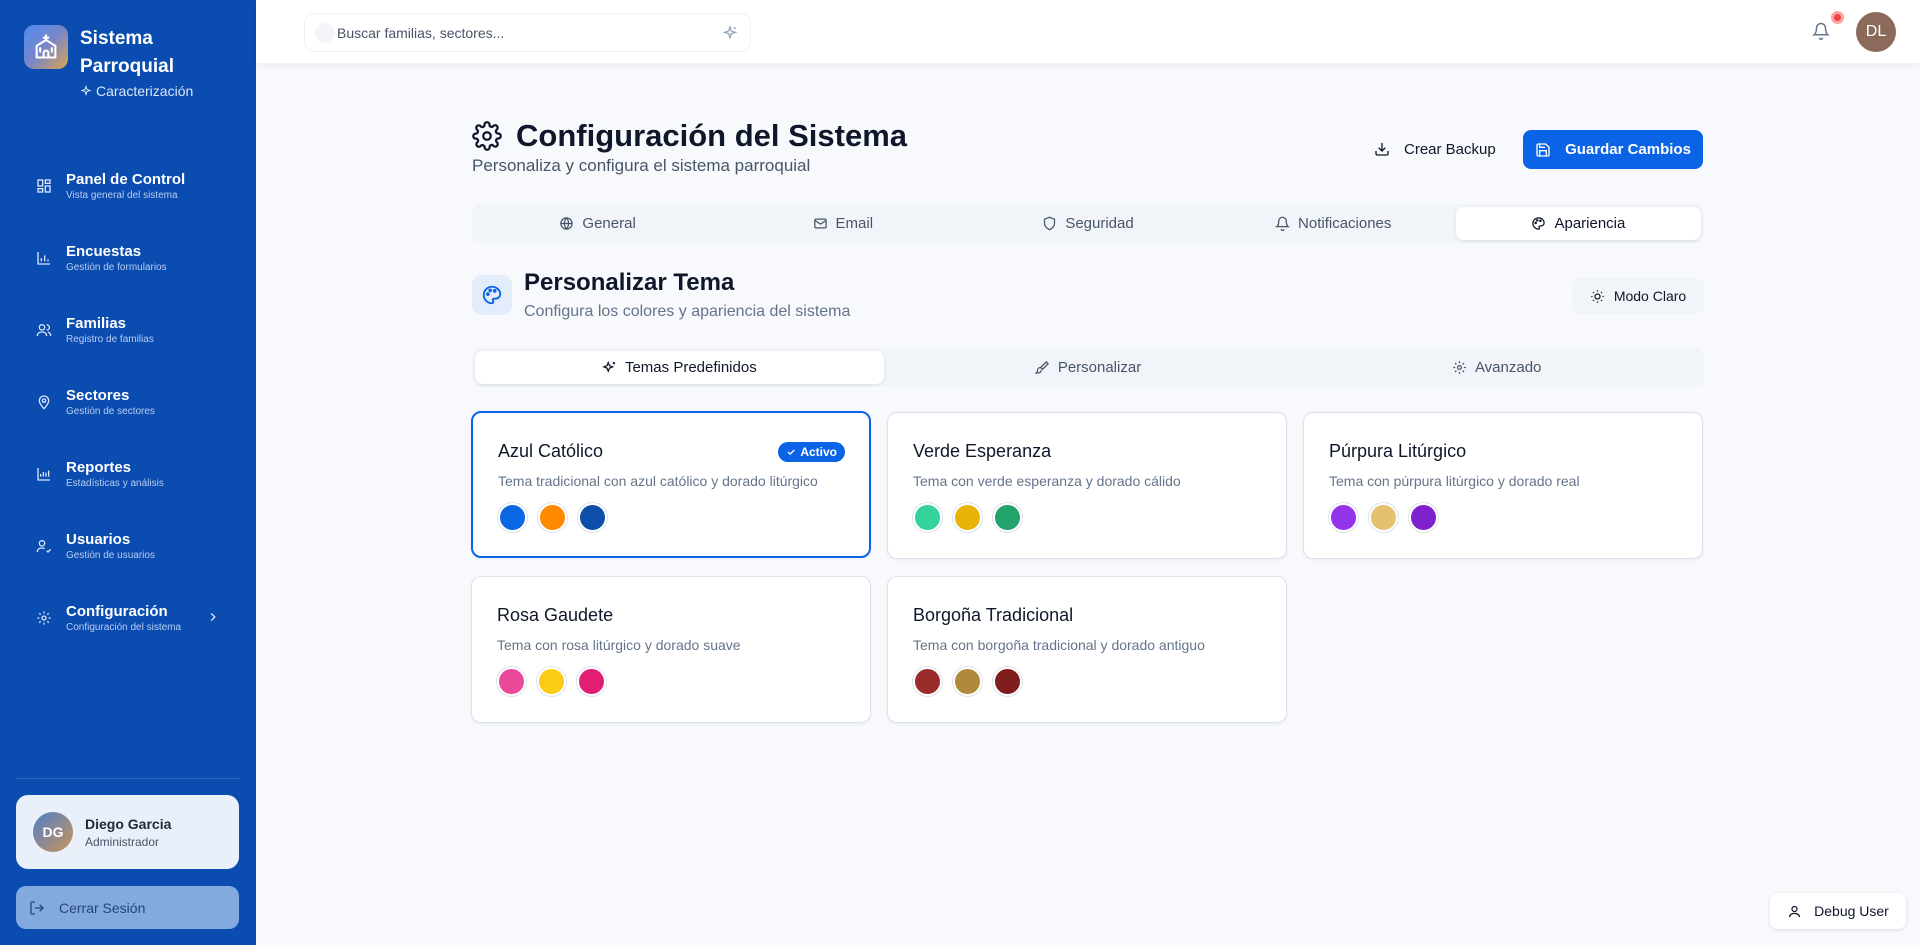 The height and width of the screenshot is (945, 1920). Describe the element at coordinates (128, 618) in the screenshot. I see `sidebar-item-configuracion: Configuración Configuración del sistema` at that location.